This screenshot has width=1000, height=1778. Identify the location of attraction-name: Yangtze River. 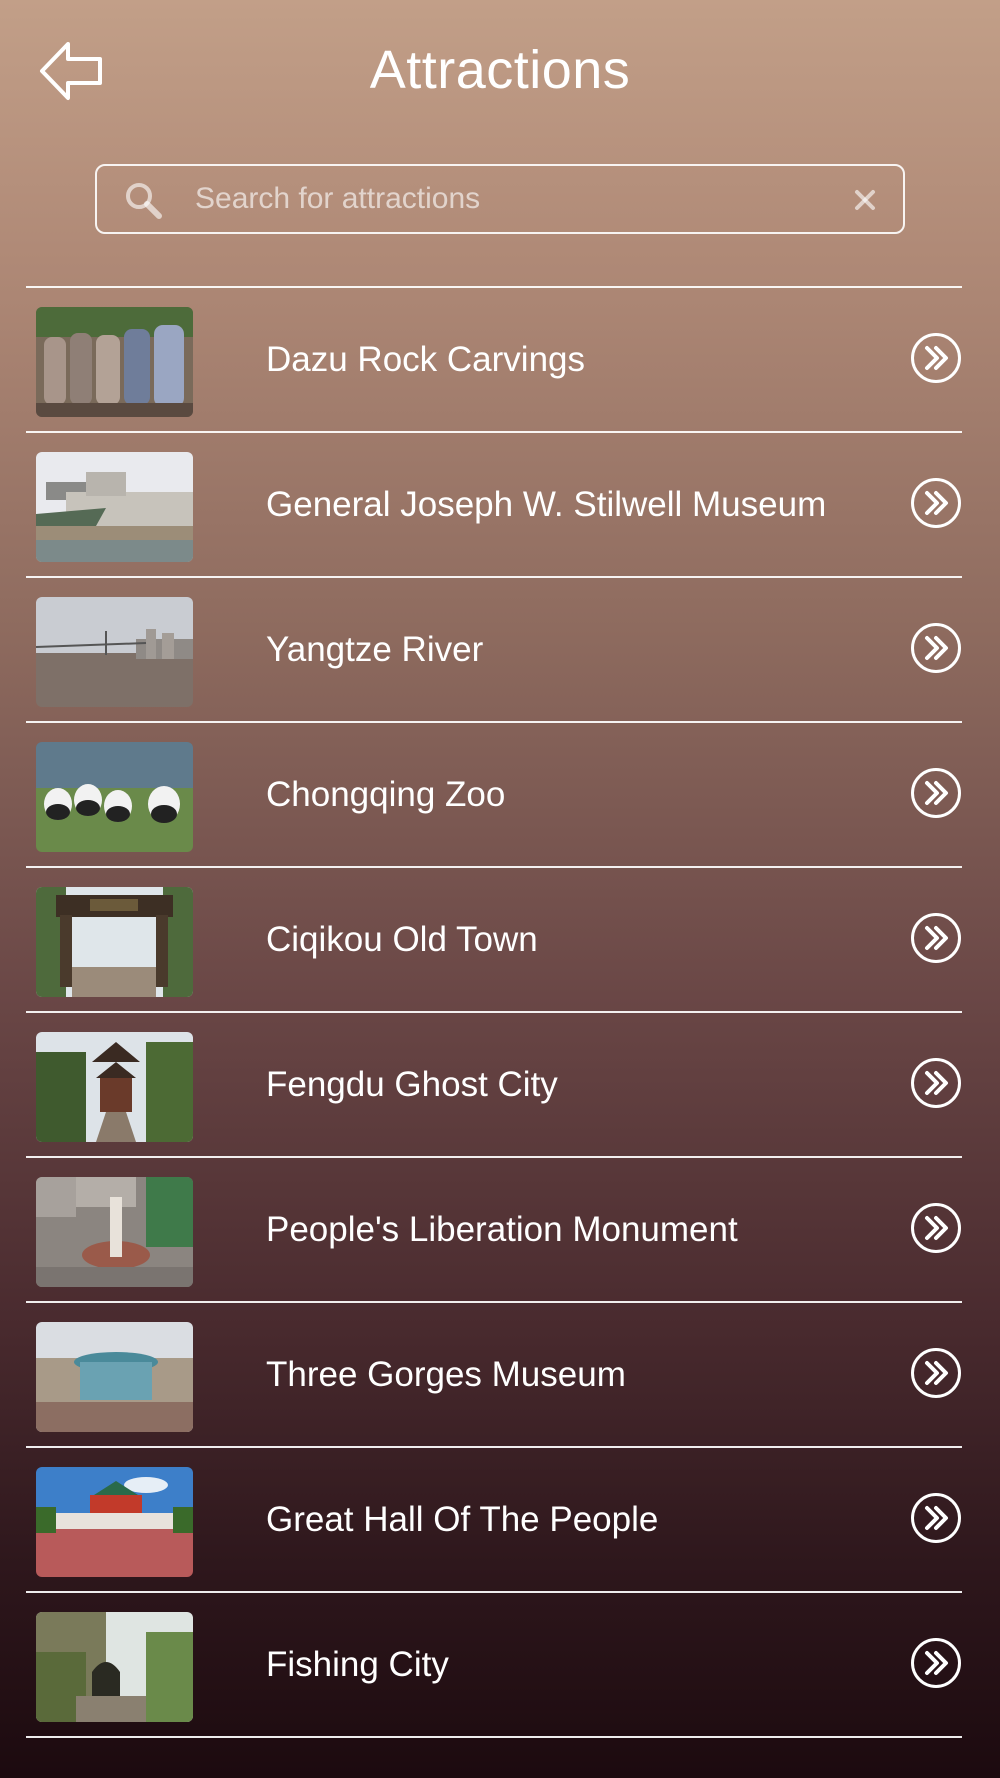
(375, 649).